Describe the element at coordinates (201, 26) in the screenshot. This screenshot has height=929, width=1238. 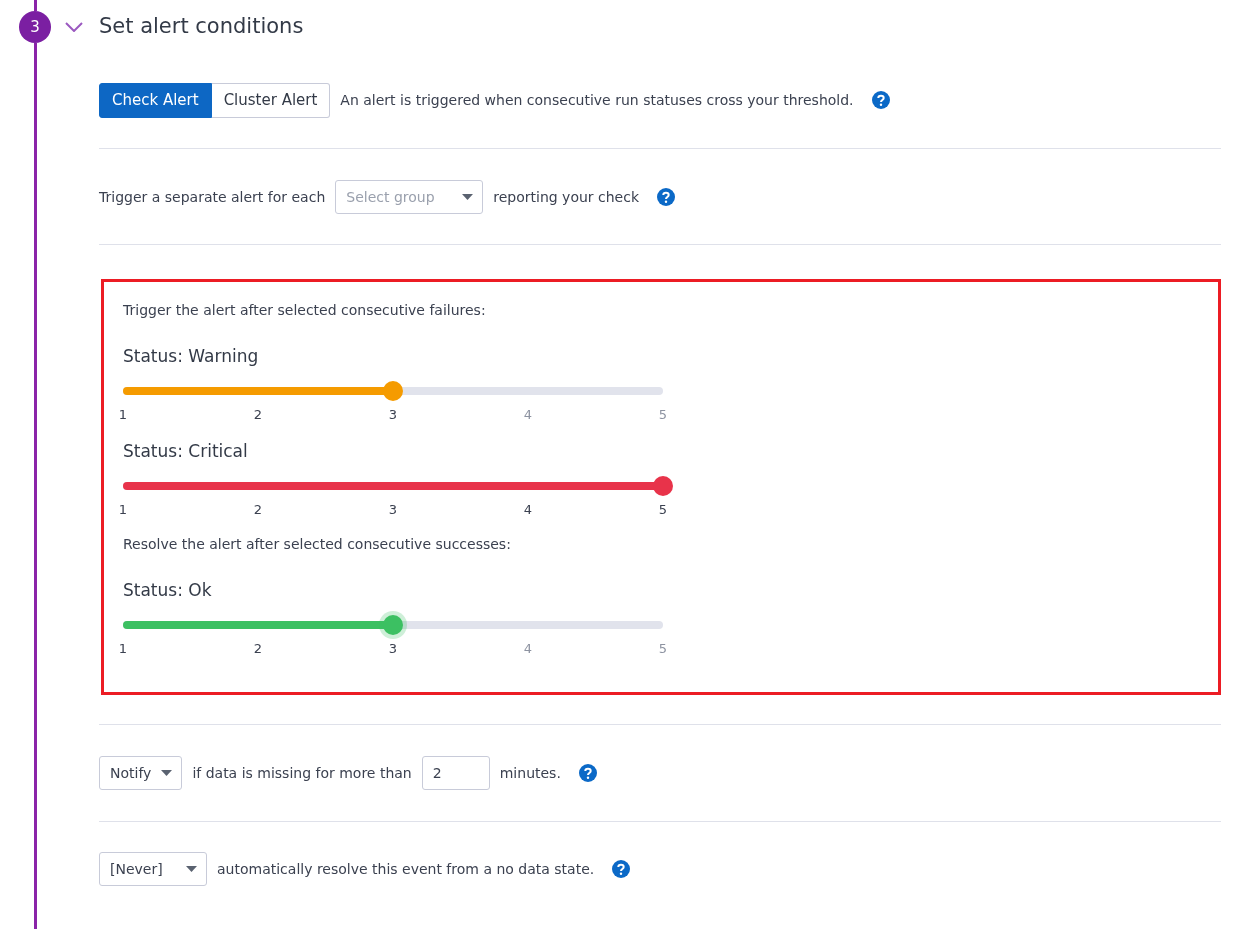
I see `section-title: Set alert conditions` at that location.